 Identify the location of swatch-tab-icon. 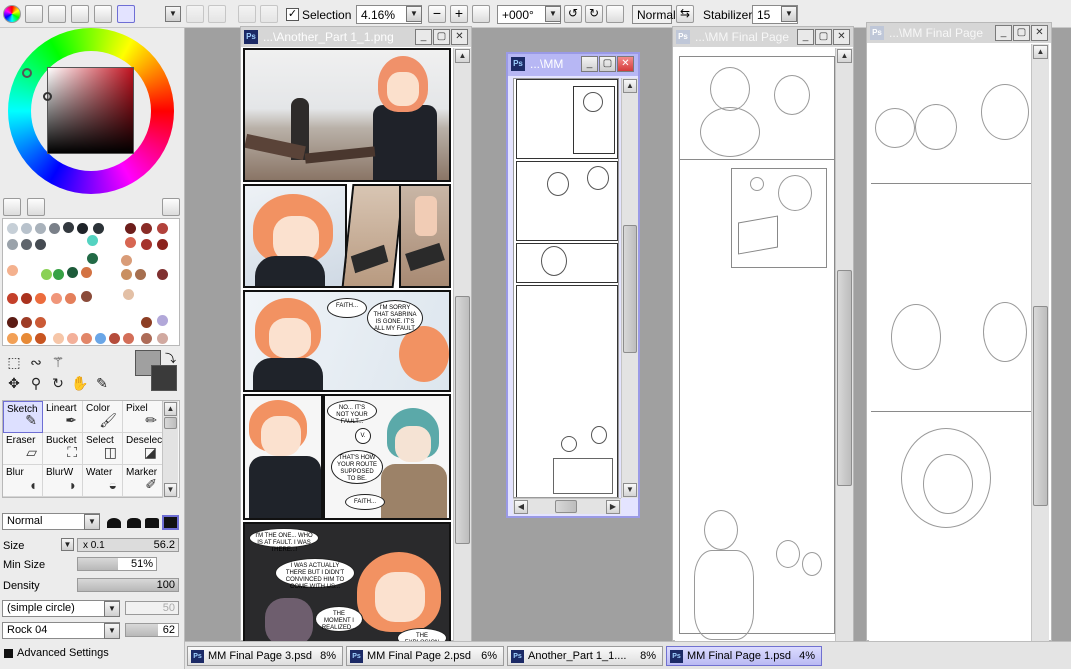
(80, 14).